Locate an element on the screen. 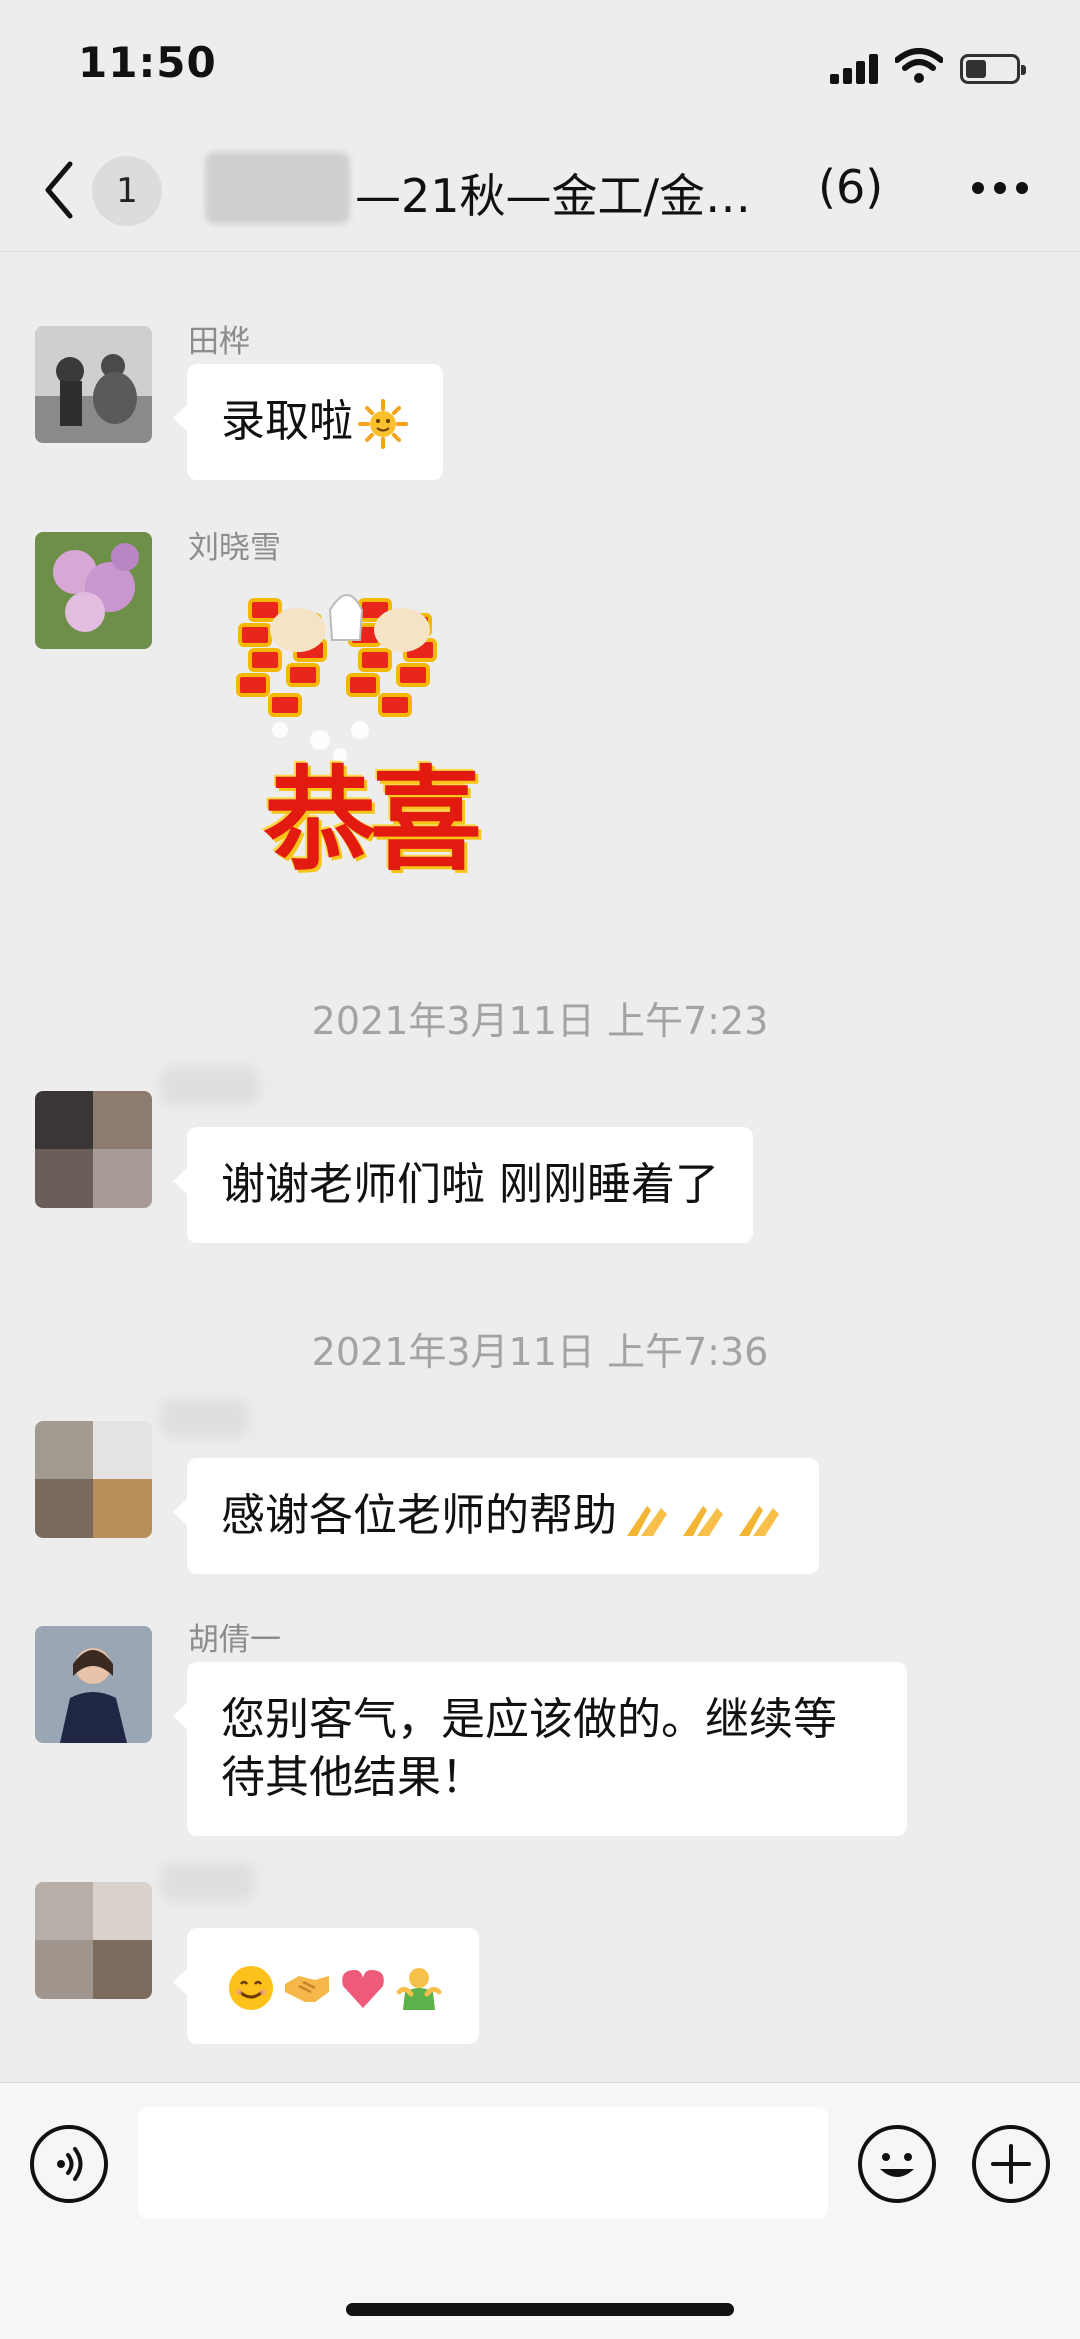 The image size is (1080, 2339). clipped-timestamp is located at coordinates (540, 241).